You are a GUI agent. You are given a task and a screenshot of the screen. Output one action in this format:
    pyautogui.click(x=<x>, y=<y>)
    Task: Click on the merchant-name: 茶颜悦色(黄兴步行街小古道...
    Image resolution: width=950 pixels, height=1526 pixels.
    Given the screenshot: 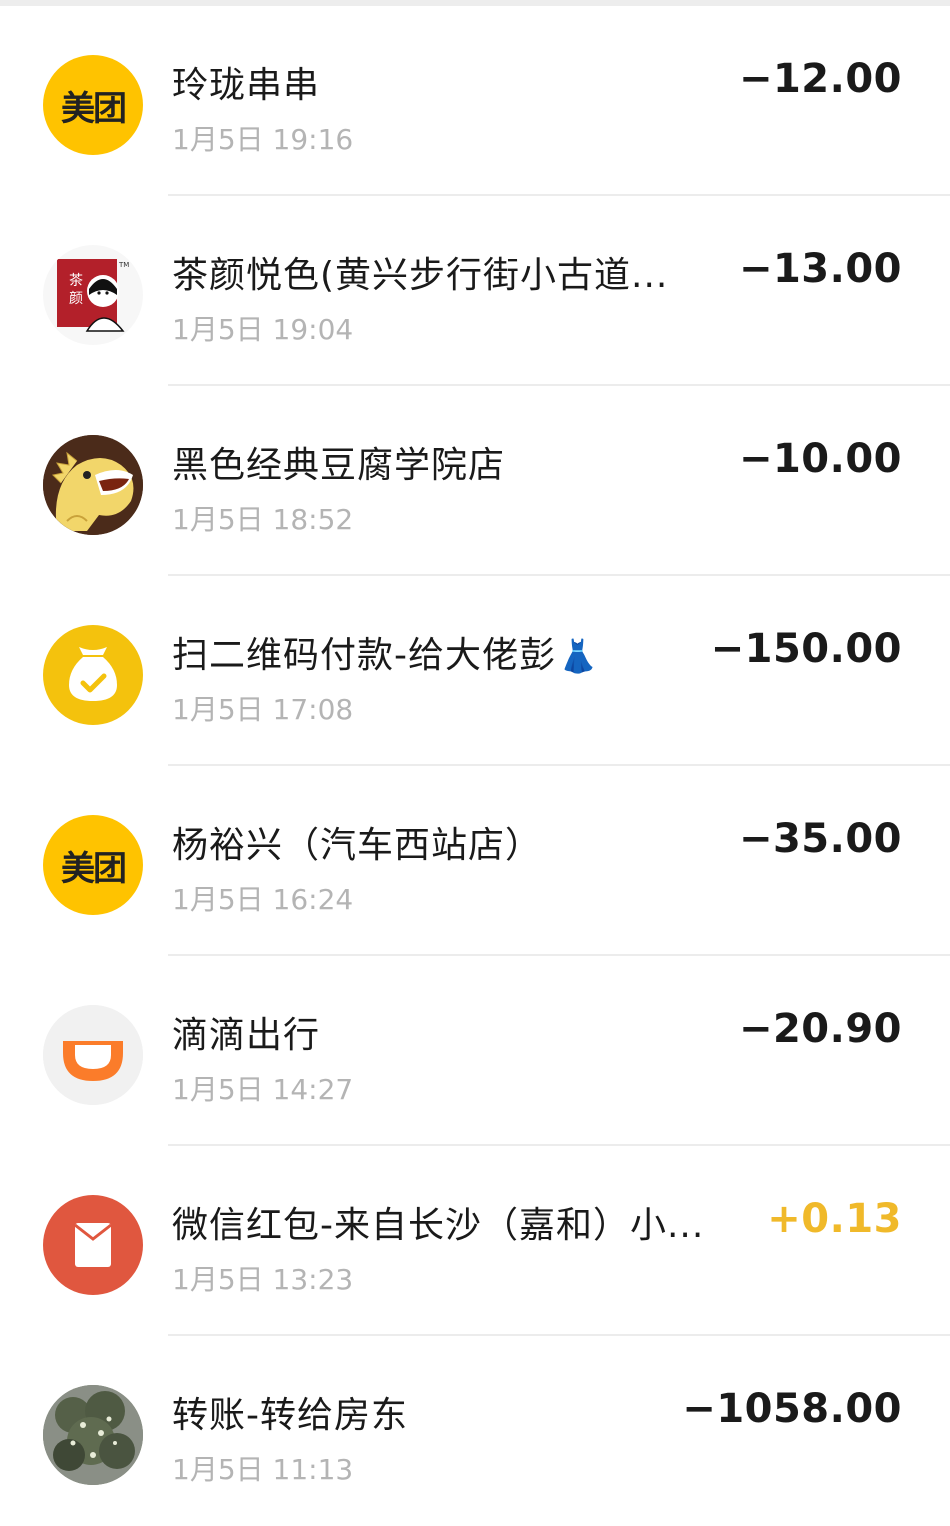 What is the action you would take?
    pyautogui.click(x=420, y=275)
    